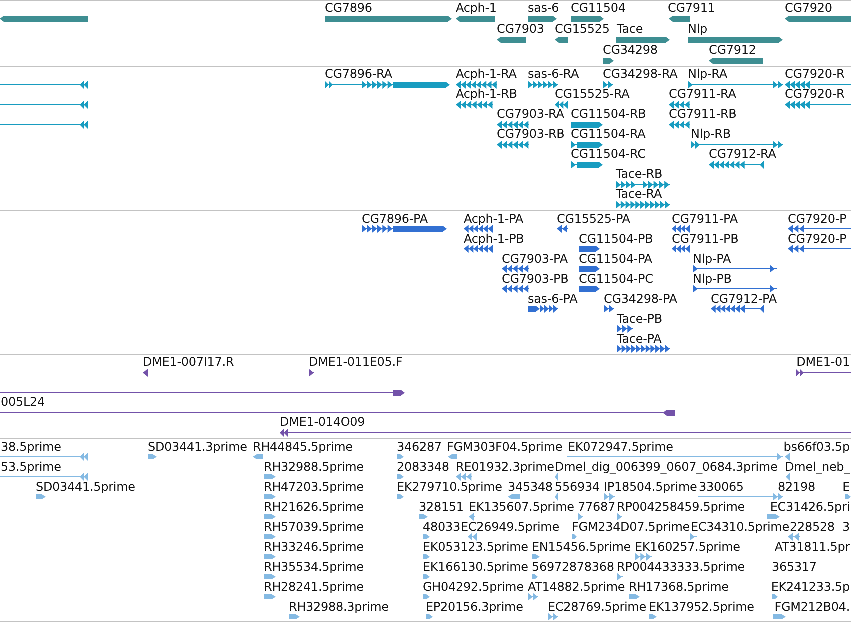 This screenshot has height=622, width=851. I want to click on feature-label: Nlp-PA, so click(712, 259).